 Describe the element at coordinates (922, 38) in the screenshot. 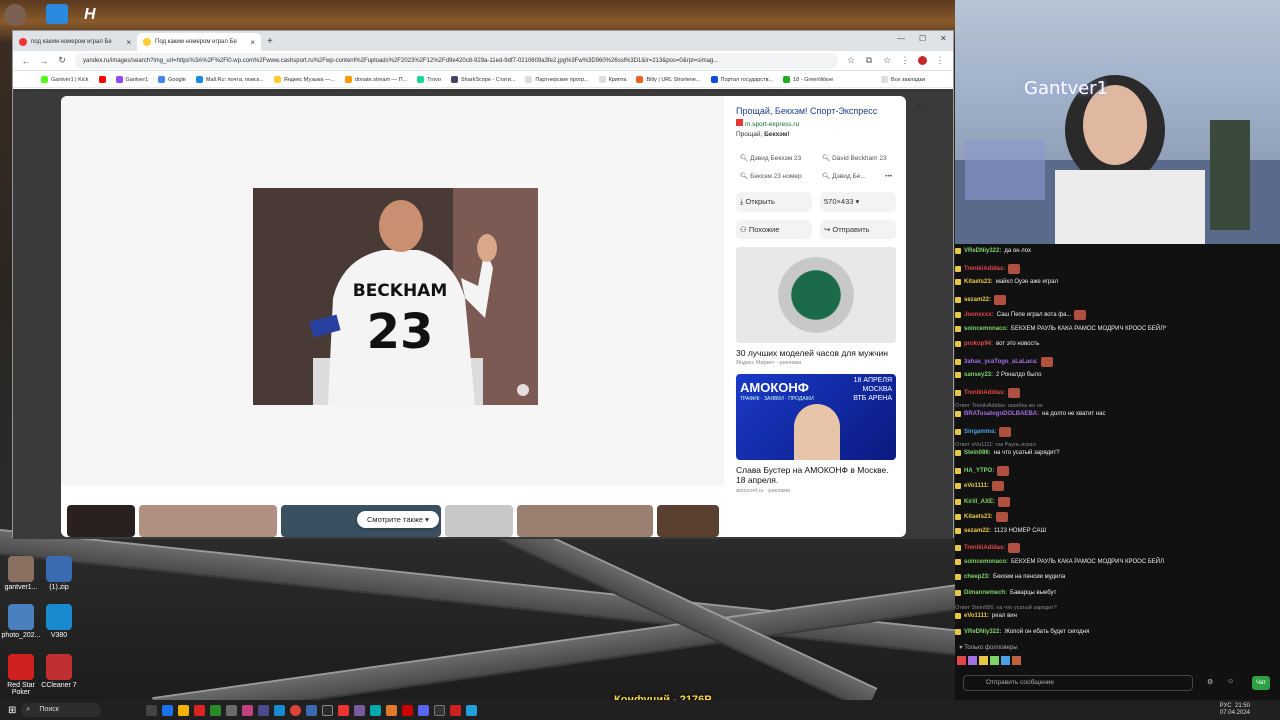

I see `maximize-icon: ☐` at that location.